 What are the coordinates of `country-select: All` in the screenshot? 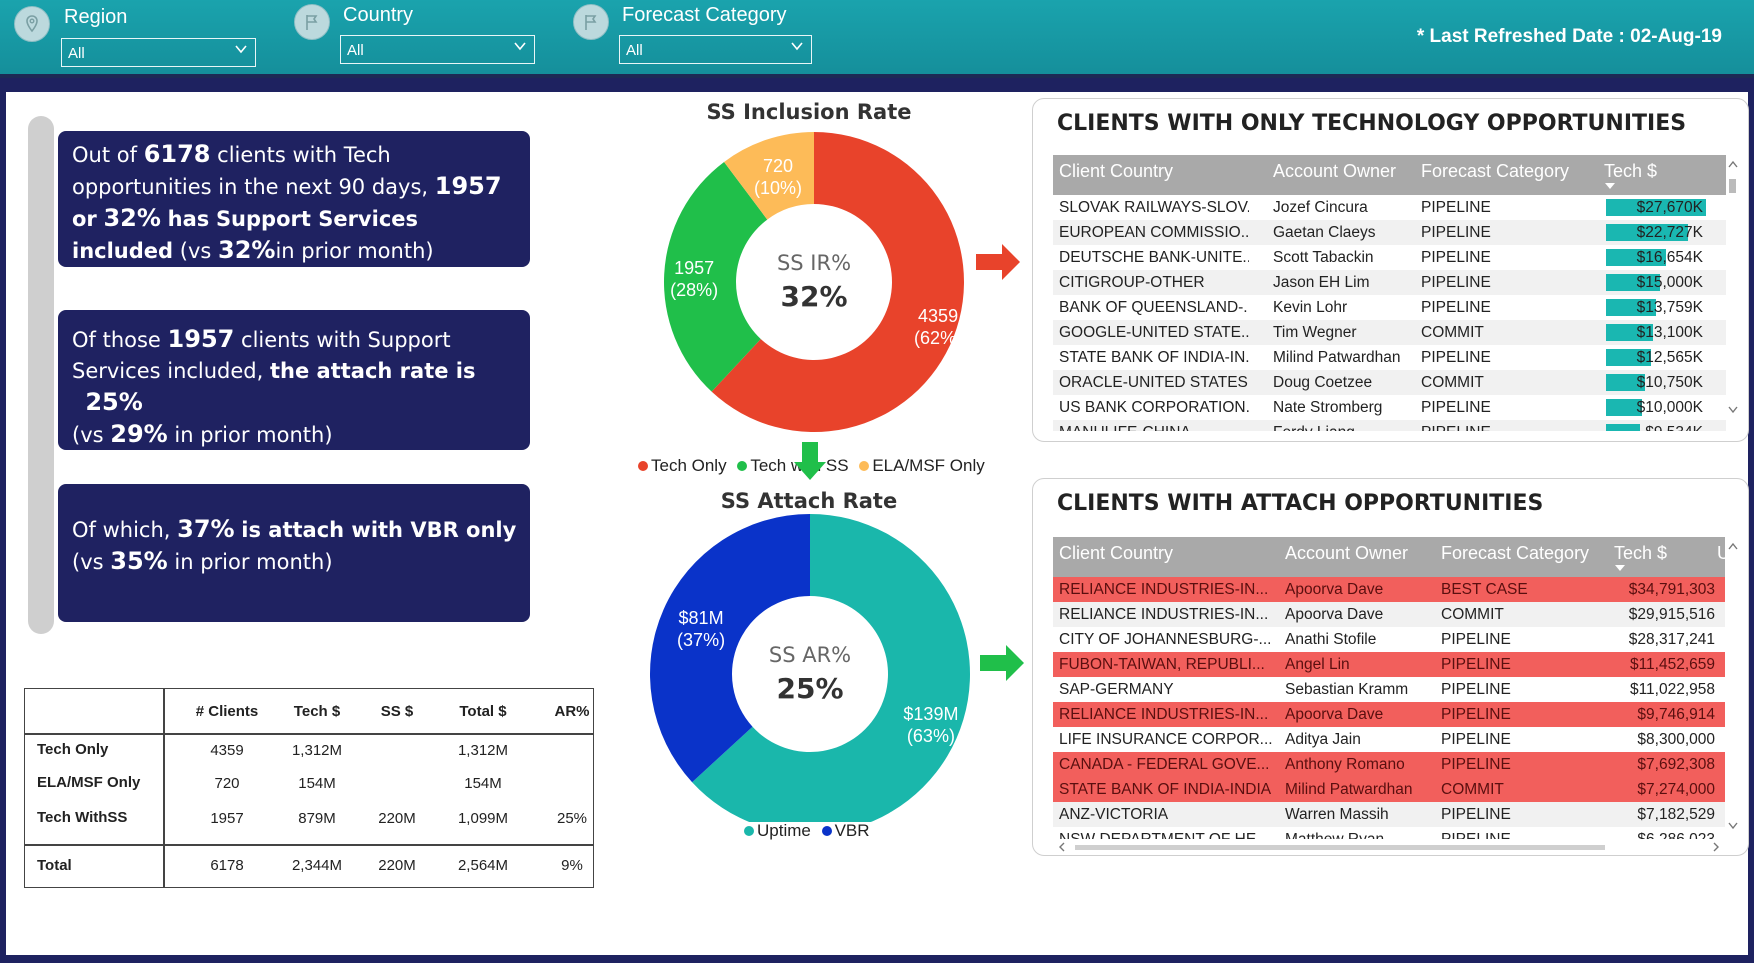 It's located at (437, 49).